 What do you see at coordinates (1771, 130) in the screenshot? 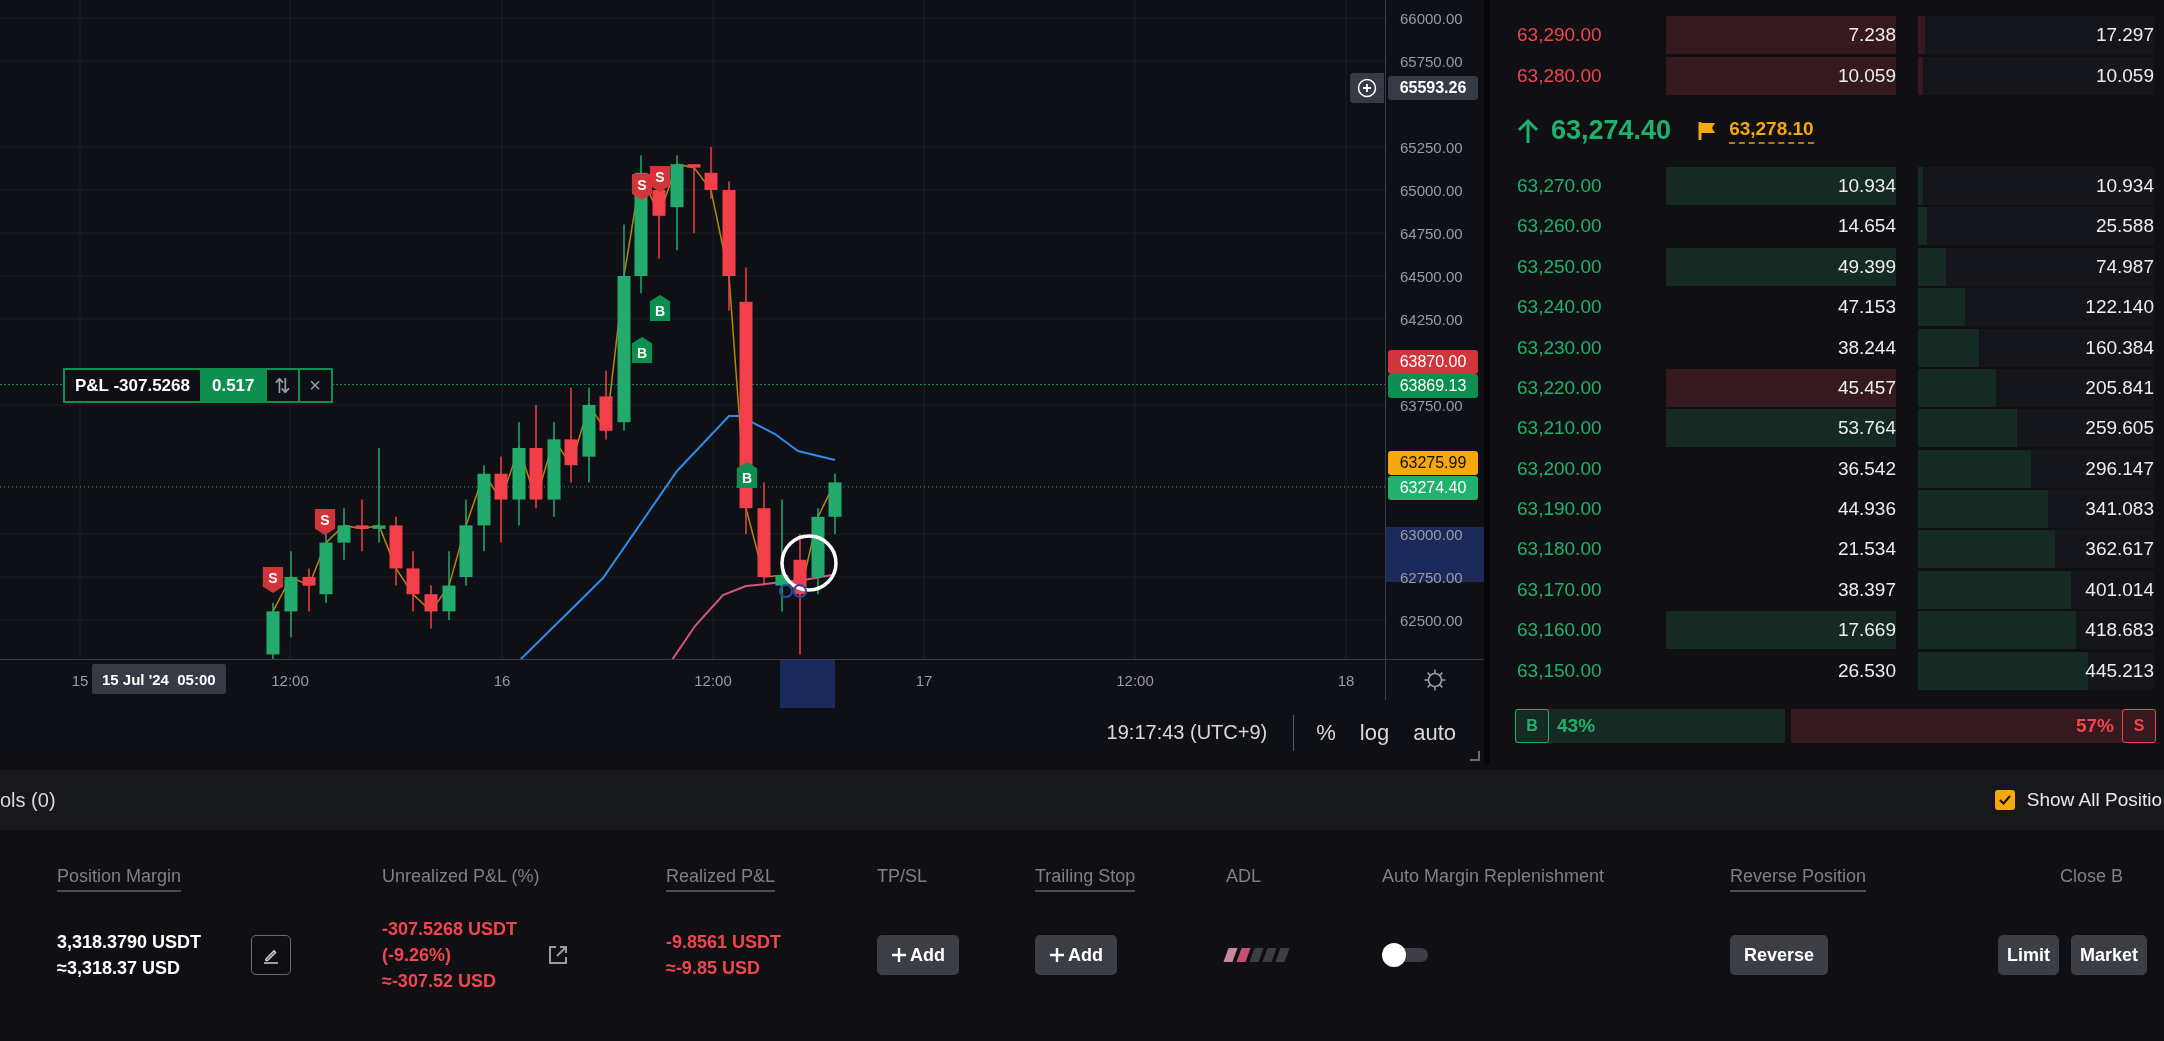
I see `mark-price: 63,278.10` at bounding box center [1771, 130].